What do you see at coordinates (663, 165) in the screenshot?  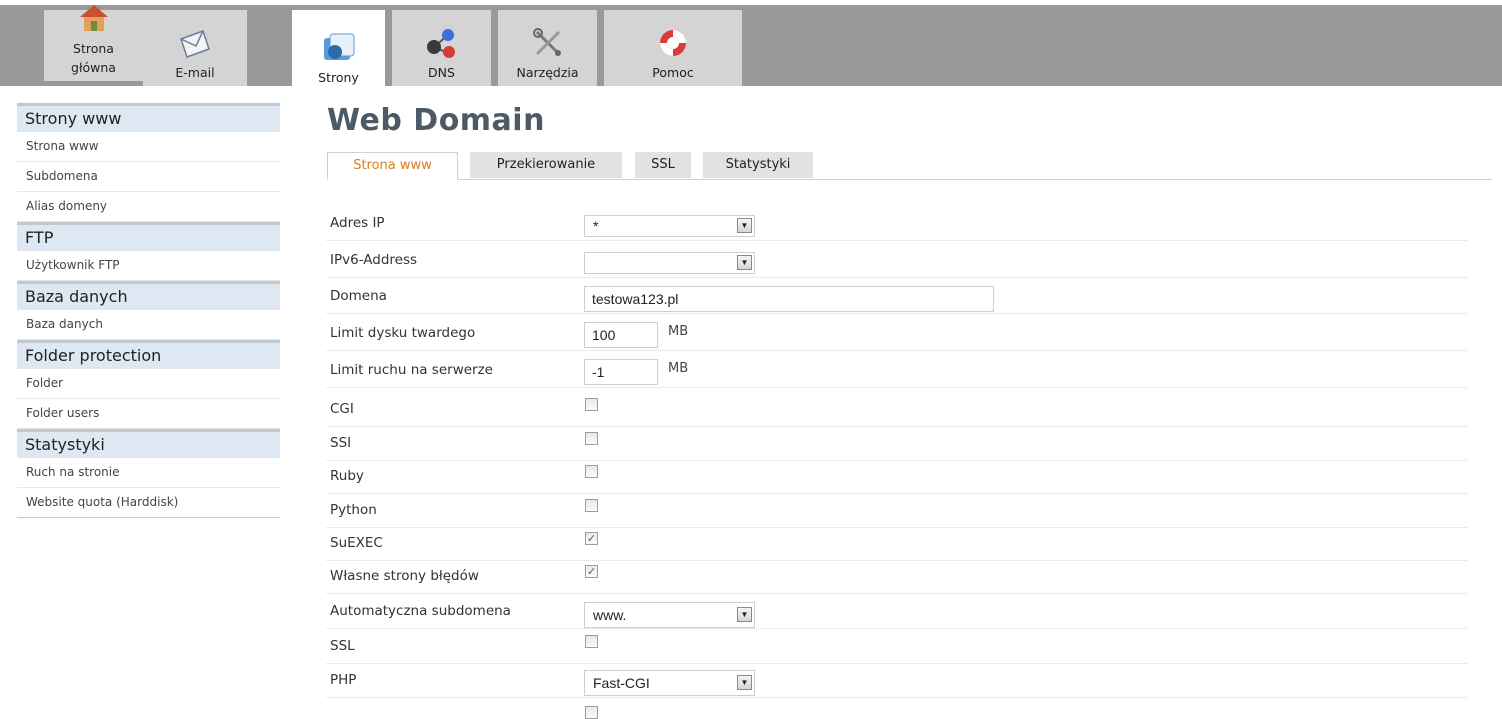 I see `tab-ssl: SSL` at bounding box center [663, 165].